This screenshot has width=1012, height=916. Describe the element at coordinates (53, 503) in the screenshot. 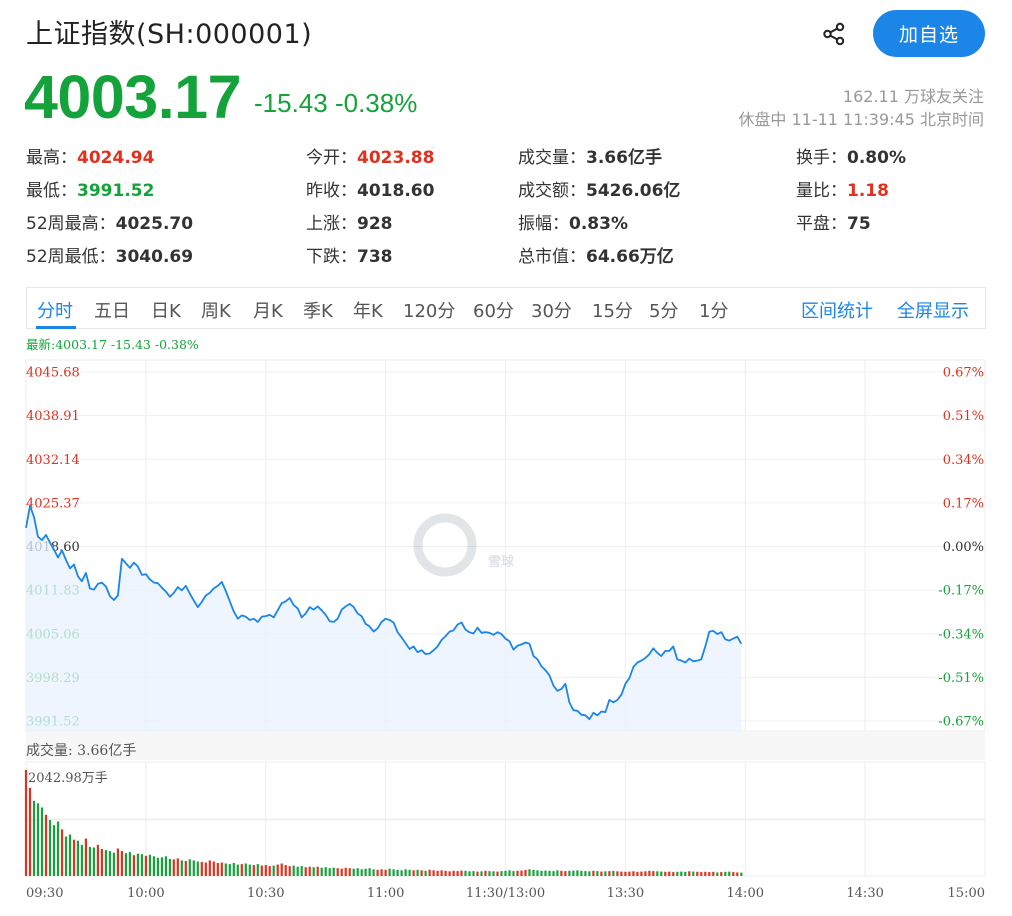

I see `y-tick-left: 4025.37` at that location.